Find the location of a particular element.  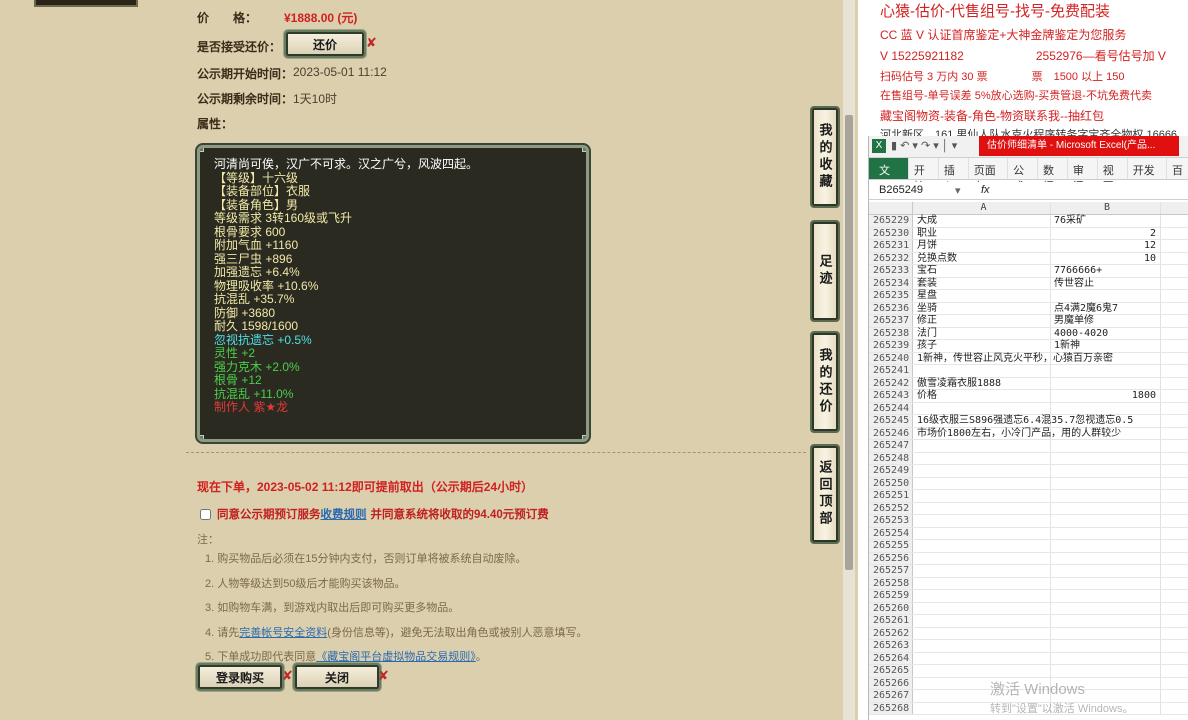

row-number: 265255 is located at coordinates (891, 546).